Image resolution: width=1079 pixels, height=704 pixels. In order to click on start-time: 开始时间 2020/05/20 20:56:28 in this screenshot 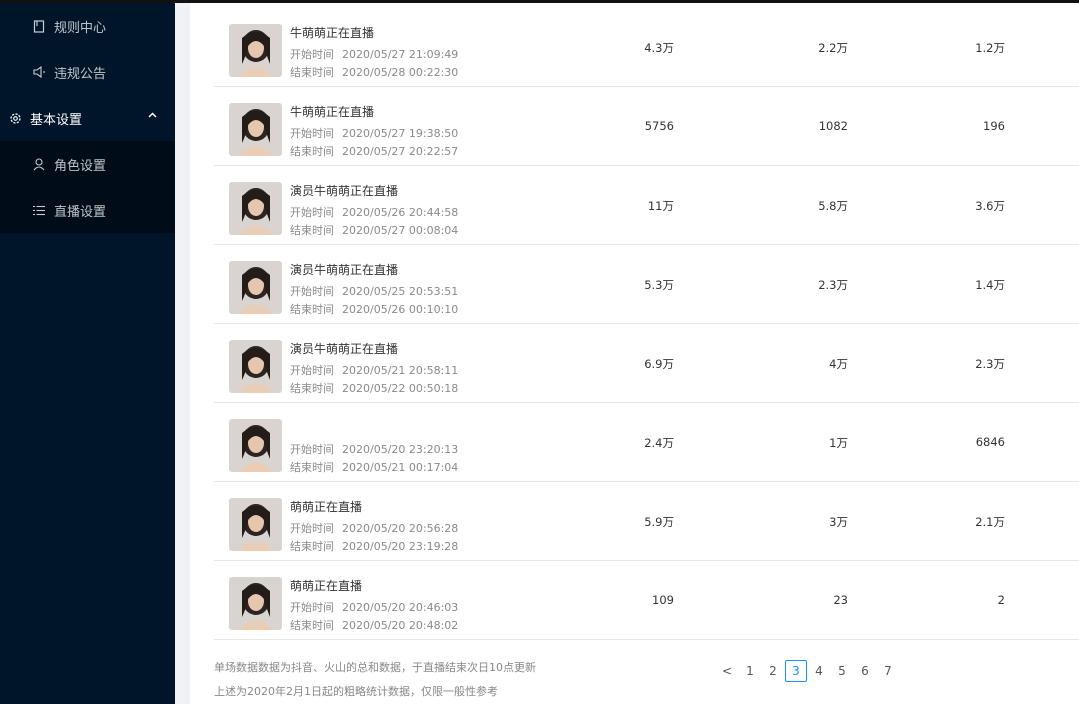, I will do `click(374, 528)`.